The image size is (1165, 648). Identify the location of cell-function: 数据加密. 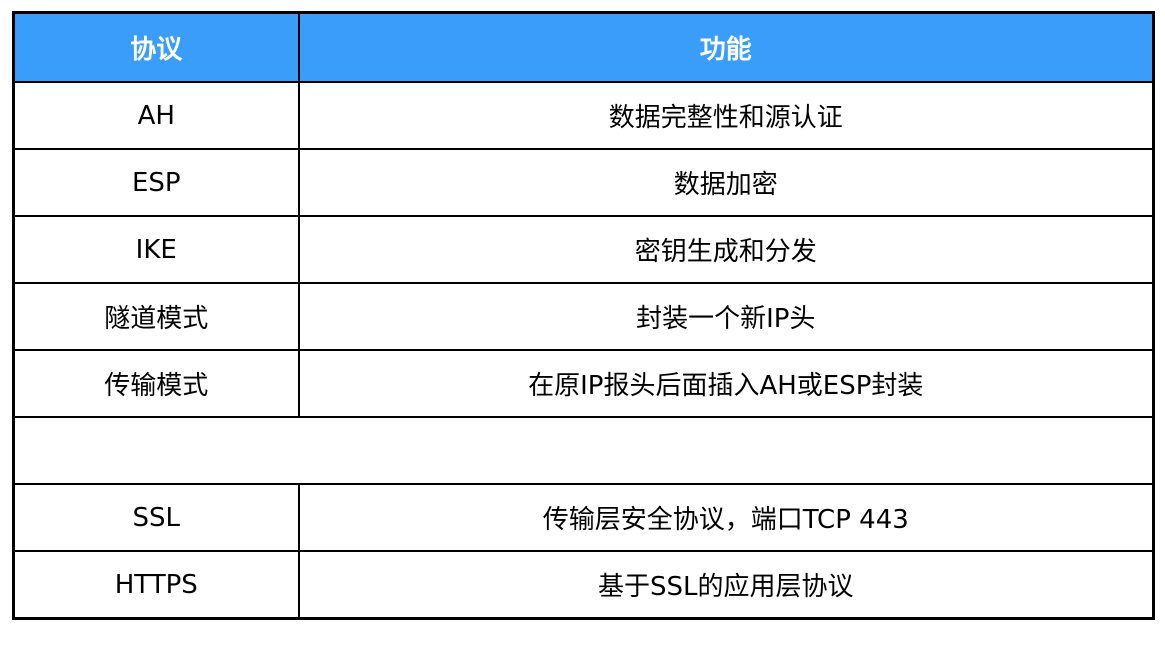
(726, 182).